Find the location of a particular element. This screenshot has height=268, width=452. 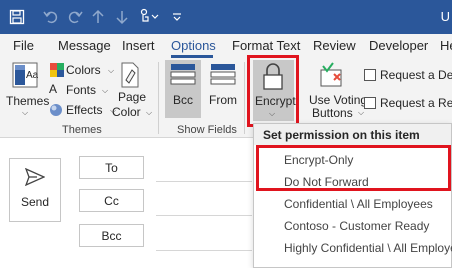

customize-quick-access-icon is located at coordinates (177, 17).